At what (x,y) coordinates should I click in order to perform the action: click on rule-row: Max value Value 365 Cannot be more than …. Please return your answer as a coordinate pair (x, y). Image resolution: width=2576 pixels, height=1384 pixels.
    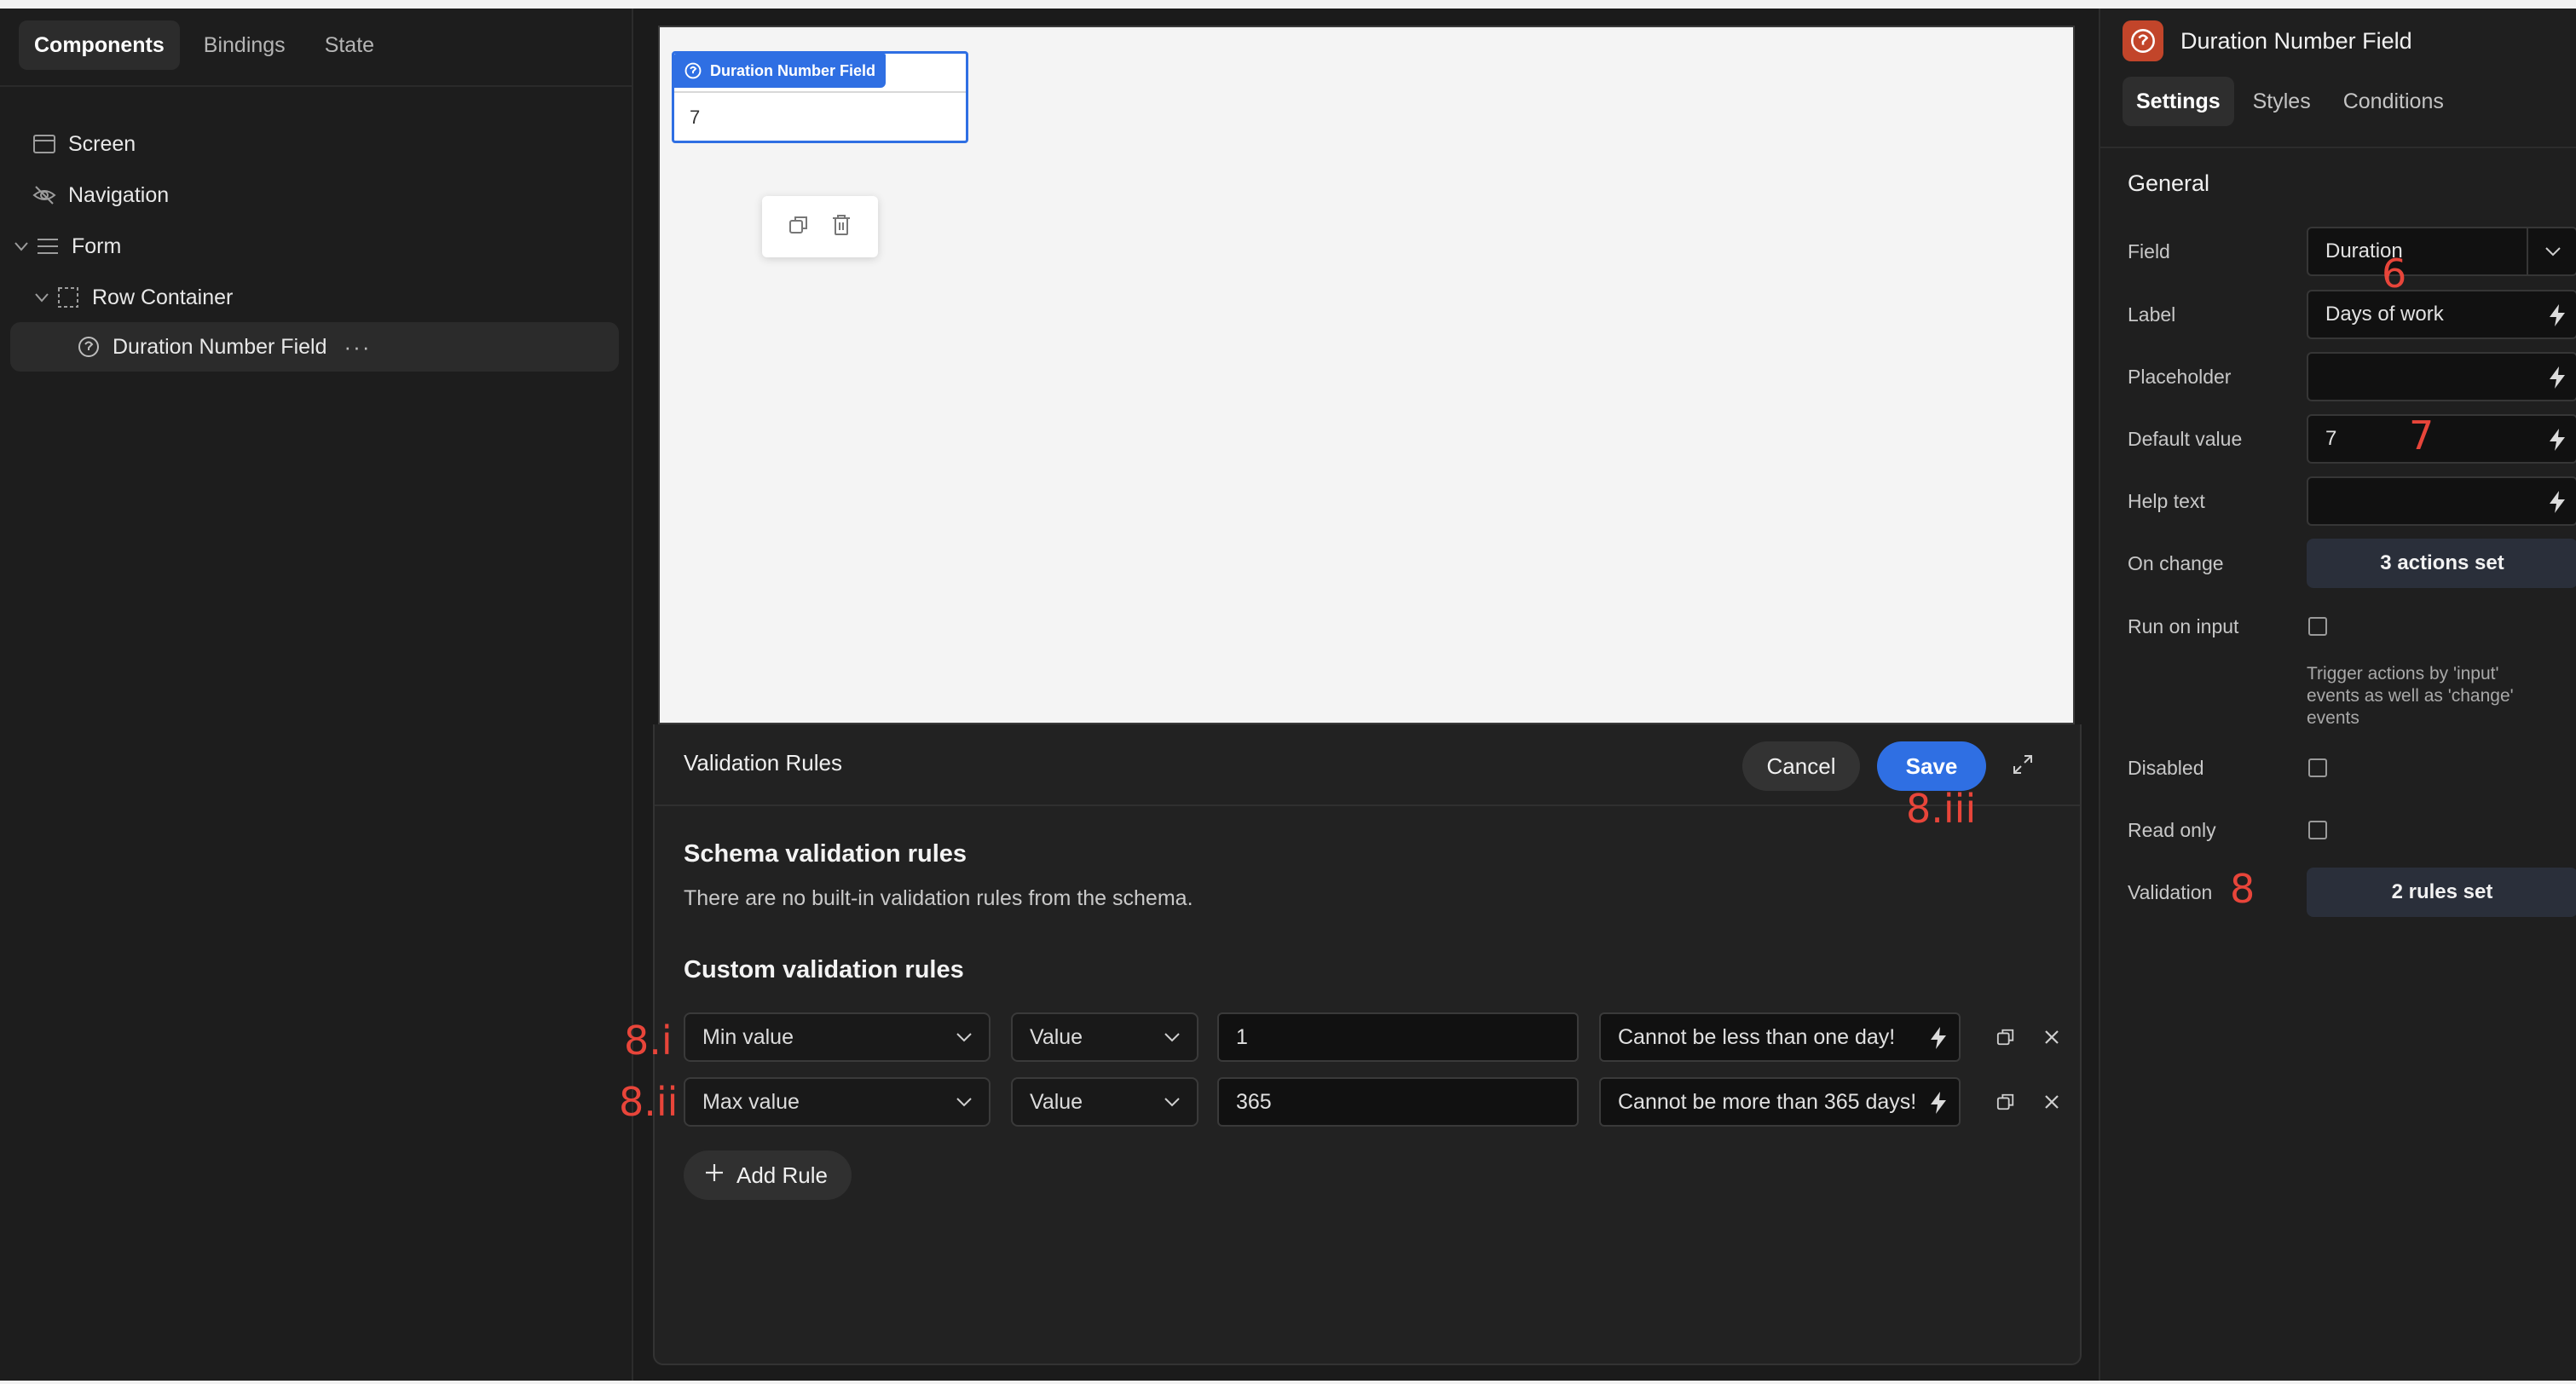
    Looking at the image, I should click on (1371, 1102).